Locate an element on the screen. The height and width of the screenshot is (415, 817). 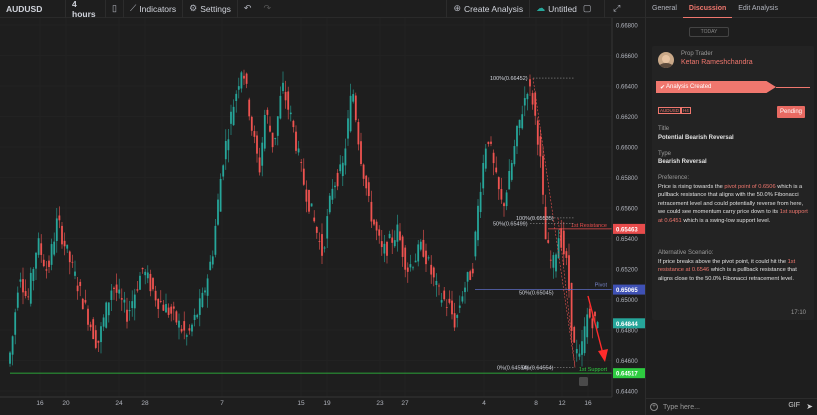
tab-edit-analysis: Edit Analysis is located at coordinates (758, 9).